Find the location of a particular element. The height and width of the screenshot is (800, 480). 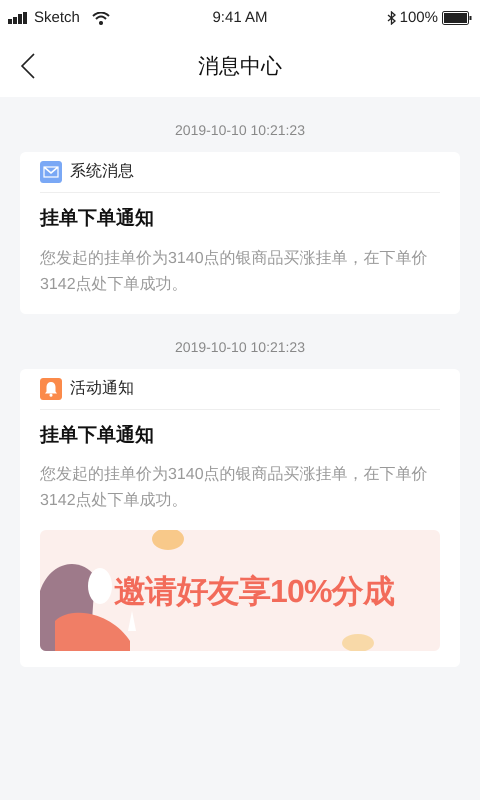

message-category: 系统消息 is located at coordinates (102, 172).